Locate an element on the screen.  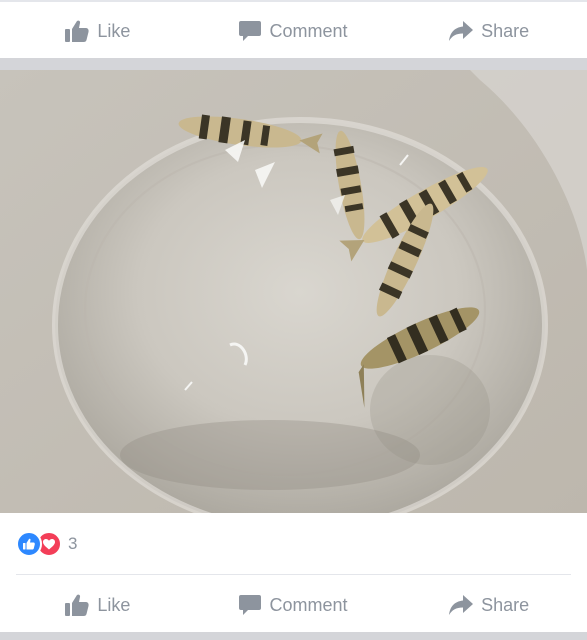
reaction-summary: 3 is located at coordinates (46, 544).